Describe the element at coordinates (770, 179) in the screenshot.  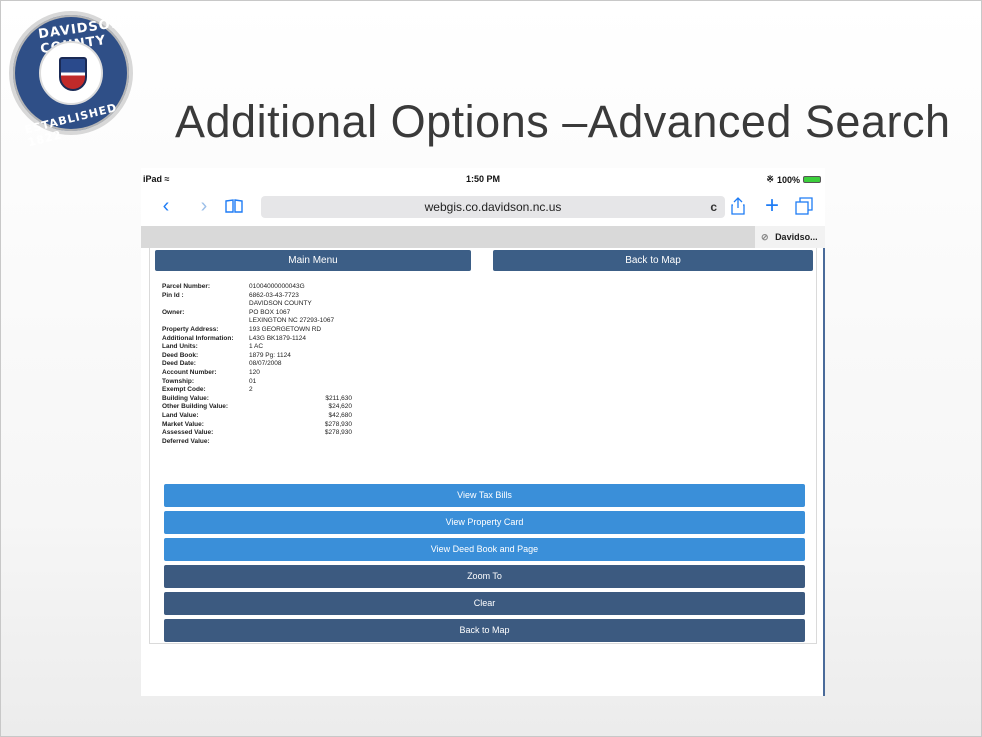
I see `bluetooth-icon: ※` at that location.